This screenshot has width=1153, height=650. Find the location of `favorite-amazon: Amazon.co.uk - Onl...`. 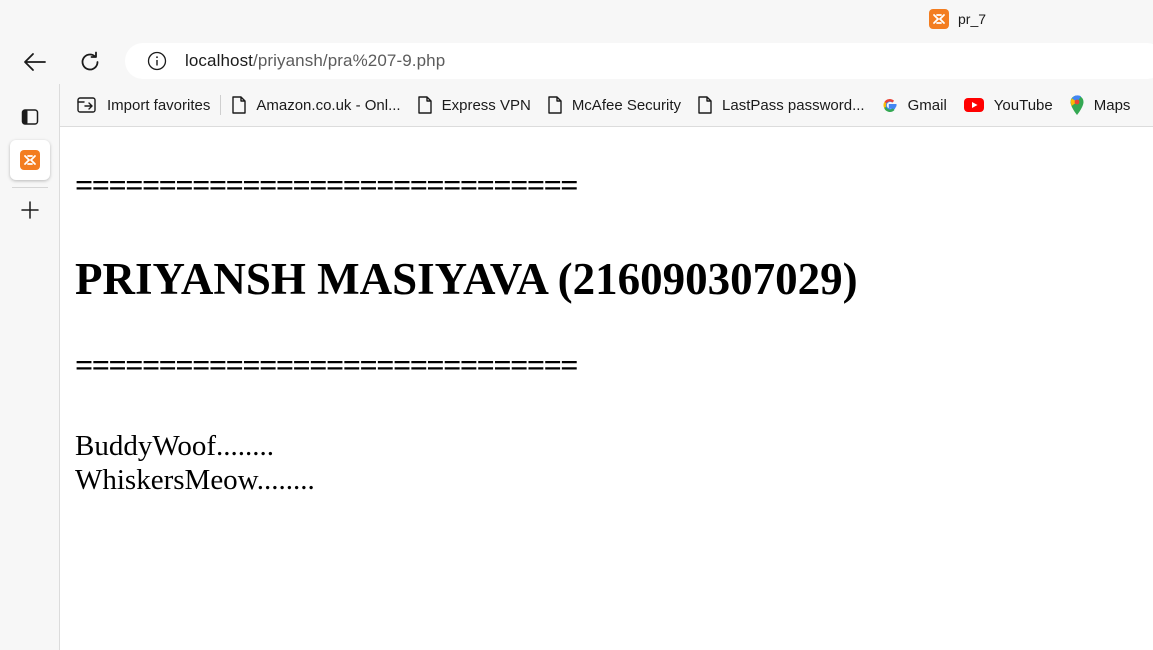

favorite-amazon: Amazon.co.uk - Onl... is located at coordinates (315, 105).